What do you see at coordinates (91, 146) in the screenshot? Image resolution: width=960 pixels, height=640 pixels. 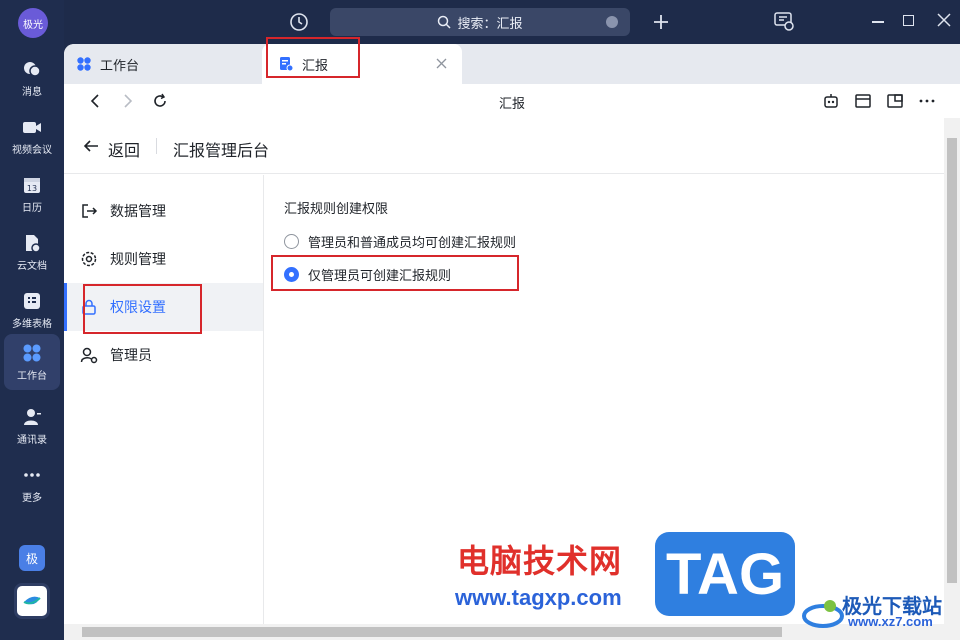 I see `back-arrow-icon` at bounding box center [91, 146].